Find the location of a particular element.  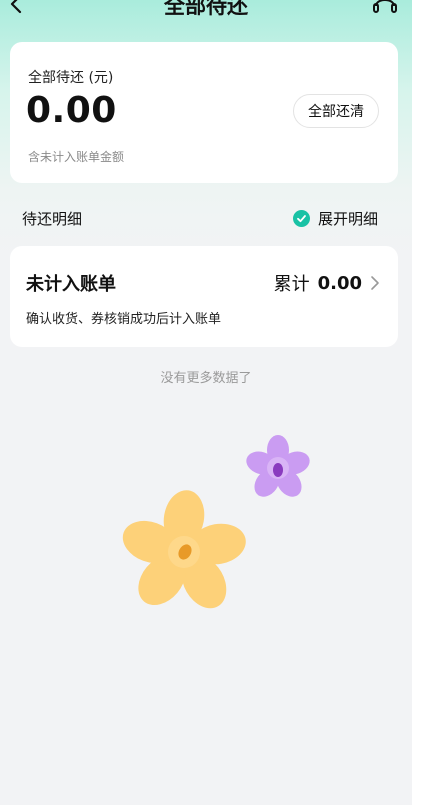

total-due-note: 含未计入账单金额 is located at coordinates (76, 157).